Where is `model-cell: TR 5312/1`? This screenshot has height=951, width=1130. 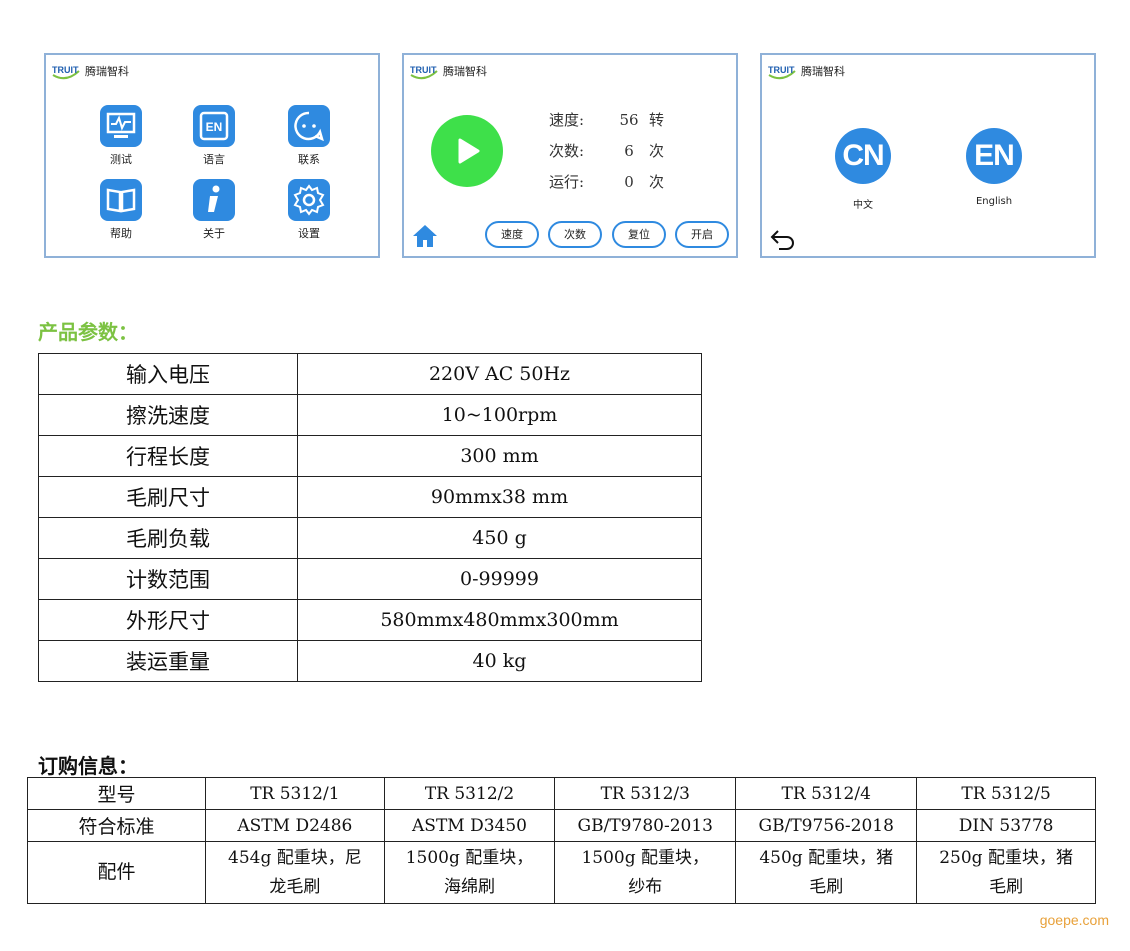 model-cell: TR 5312/1 is located at coordinates (295, 793).